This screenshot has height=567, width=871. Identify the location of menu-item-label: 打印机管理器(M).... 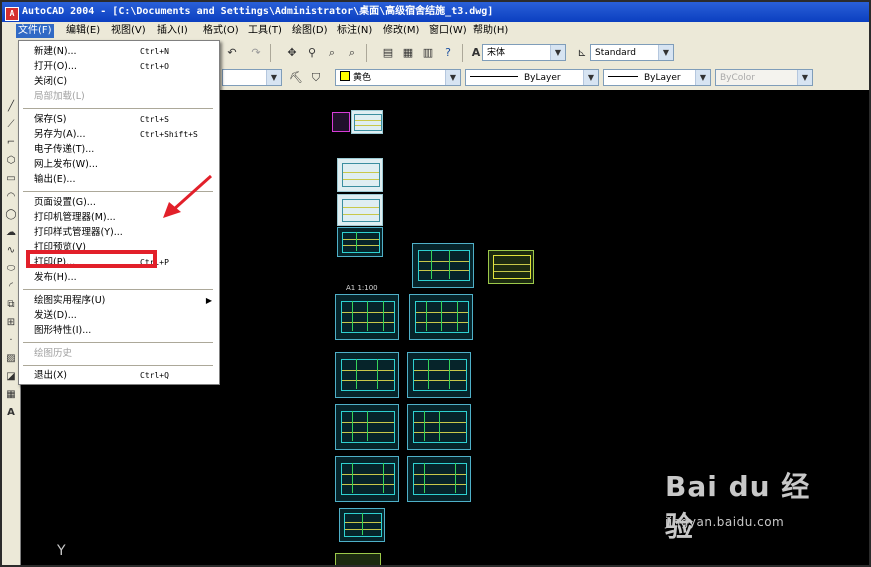
(75, 217).